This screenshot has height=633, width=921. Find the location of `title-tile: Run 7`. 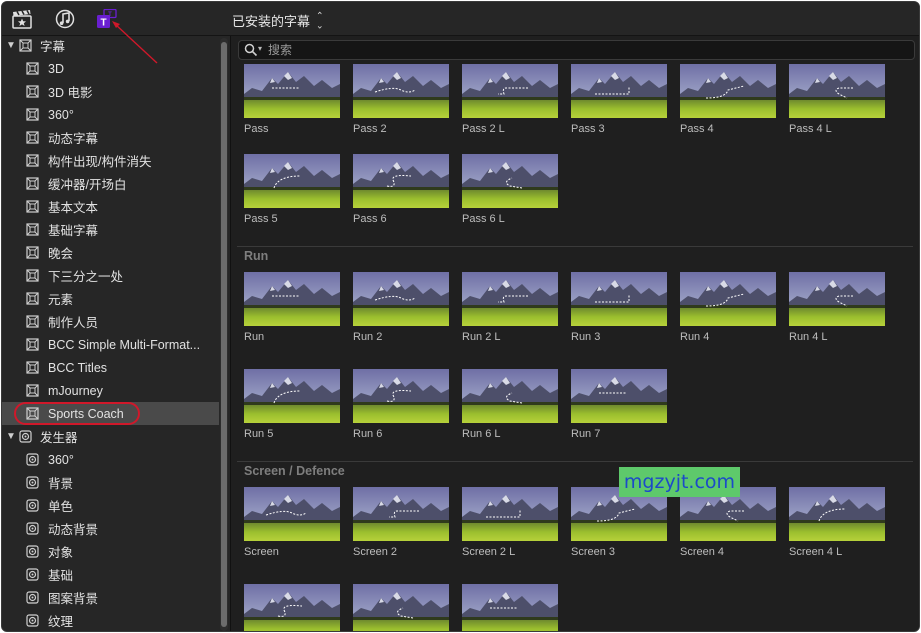

title-tile: Run 7 is located at coordinates (619, 406).